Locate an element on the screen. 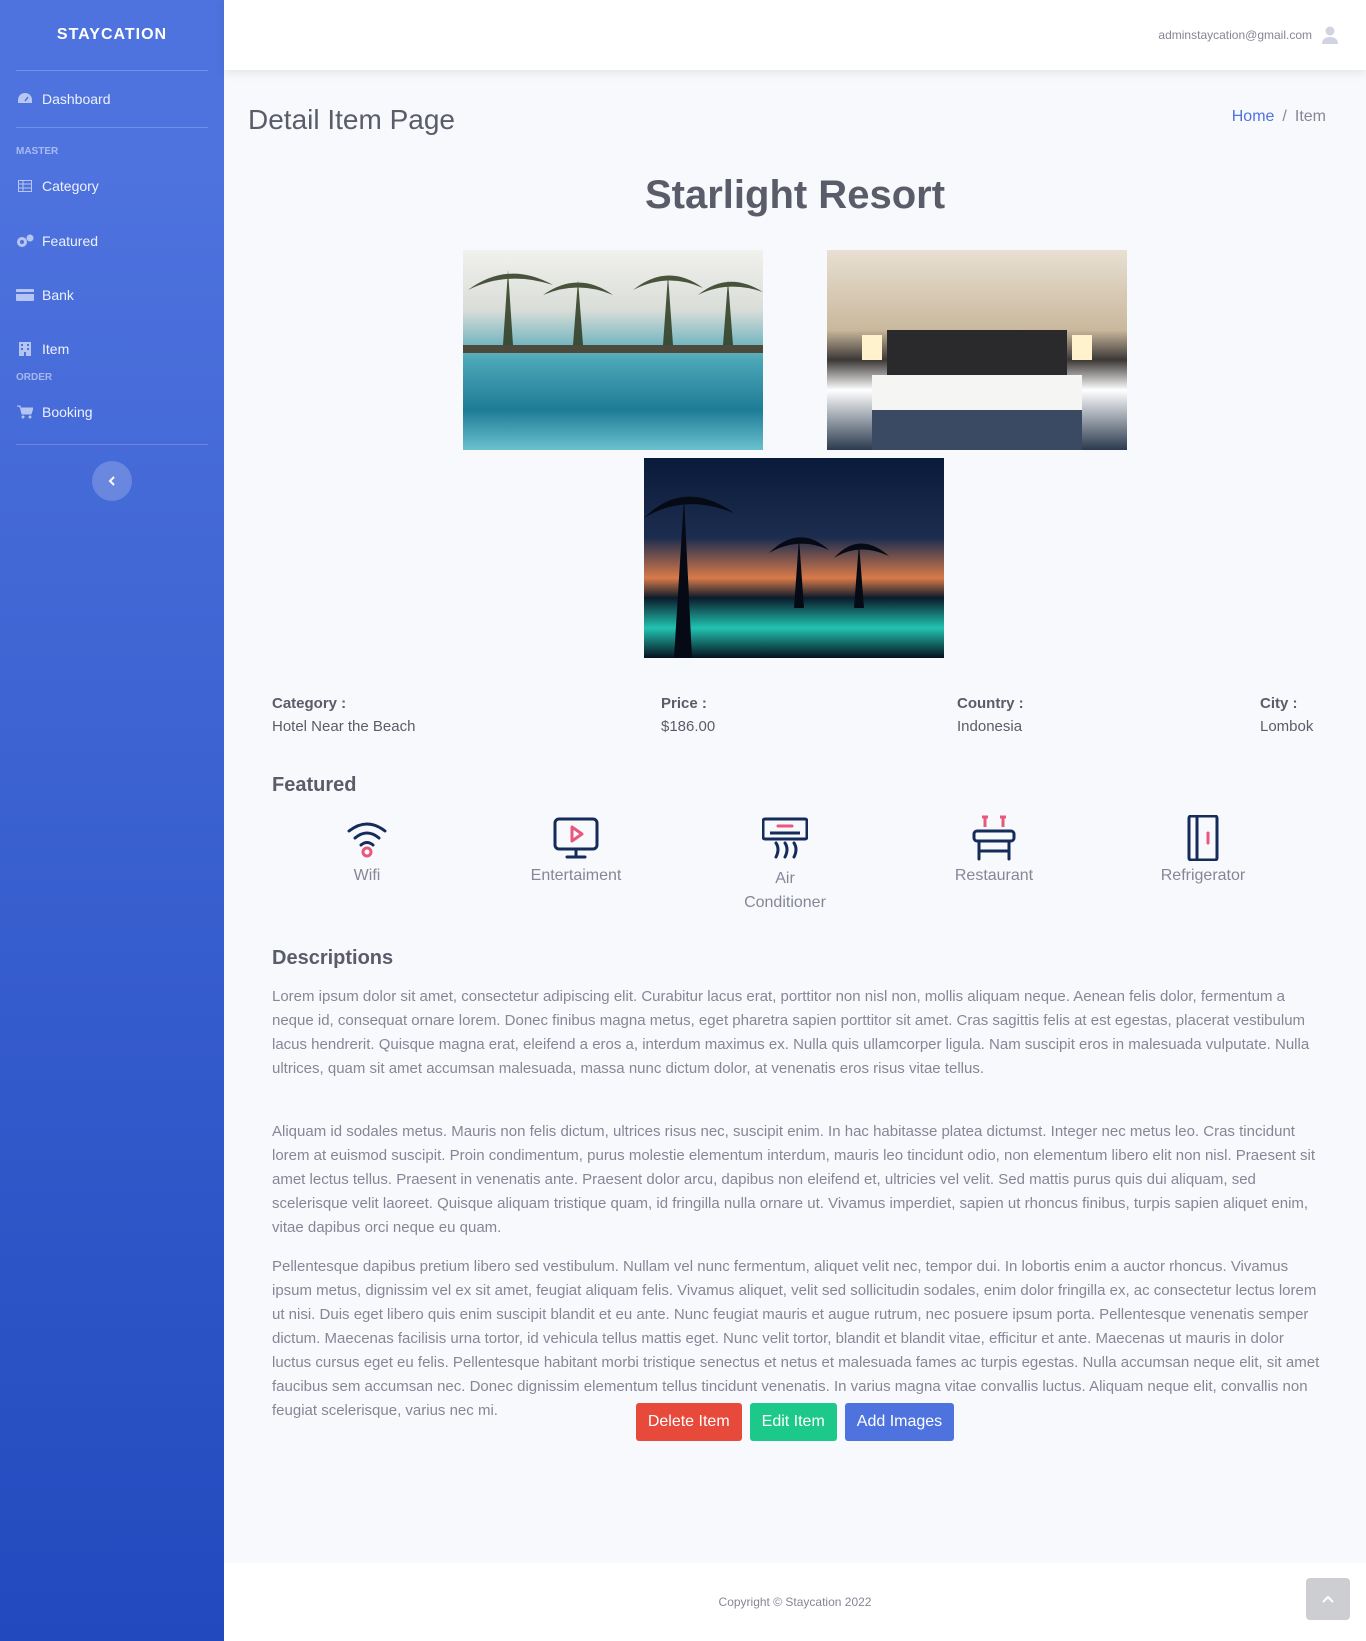  sidebar-item-bank: Bank is located at coordinates (112, 295).